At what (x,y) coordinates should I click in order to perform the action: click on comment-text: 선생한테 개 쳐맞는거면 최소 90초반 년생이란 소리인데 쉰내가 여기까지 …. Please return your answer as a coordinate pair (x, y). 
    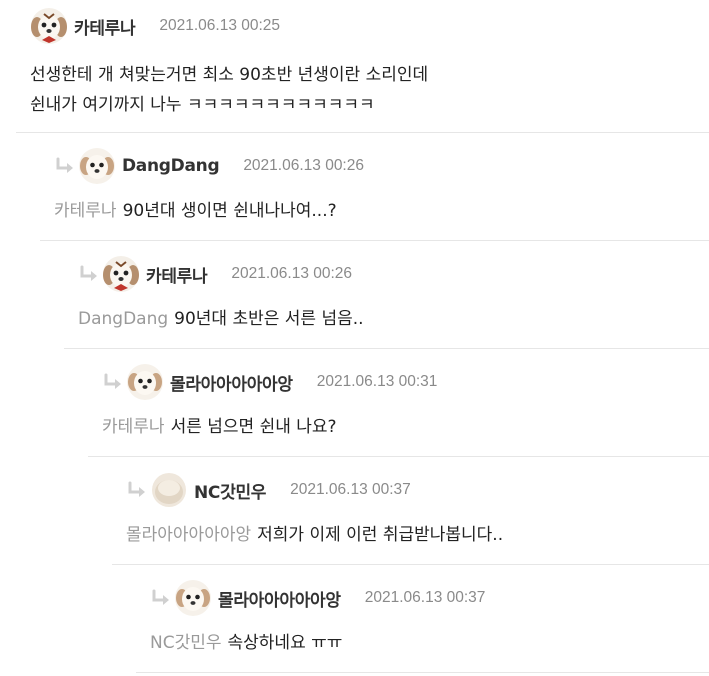
    Looking at the image, I should click on (229, 90).